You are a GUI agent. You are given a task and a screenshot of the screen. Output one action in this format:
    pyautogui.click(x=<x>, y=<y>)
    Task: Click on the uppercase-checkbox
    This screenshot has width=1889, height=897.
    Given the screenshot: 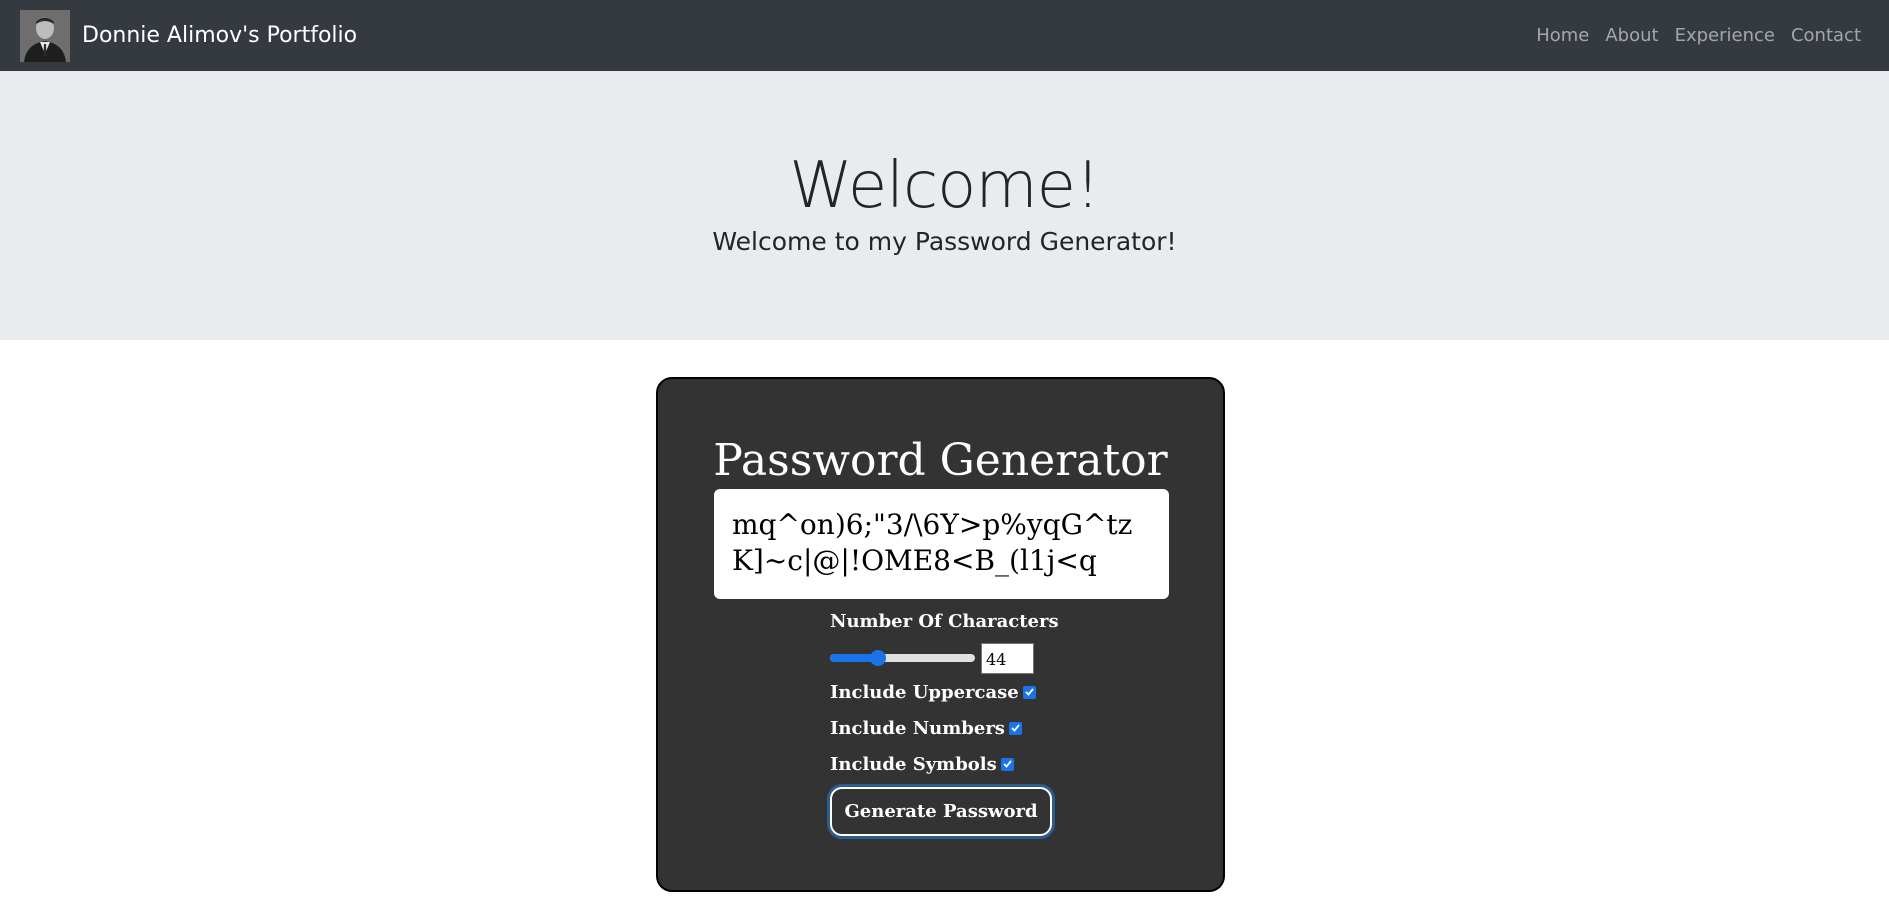 What is the action you would take?
    pyautogui.click(x=1029, y=692)
    